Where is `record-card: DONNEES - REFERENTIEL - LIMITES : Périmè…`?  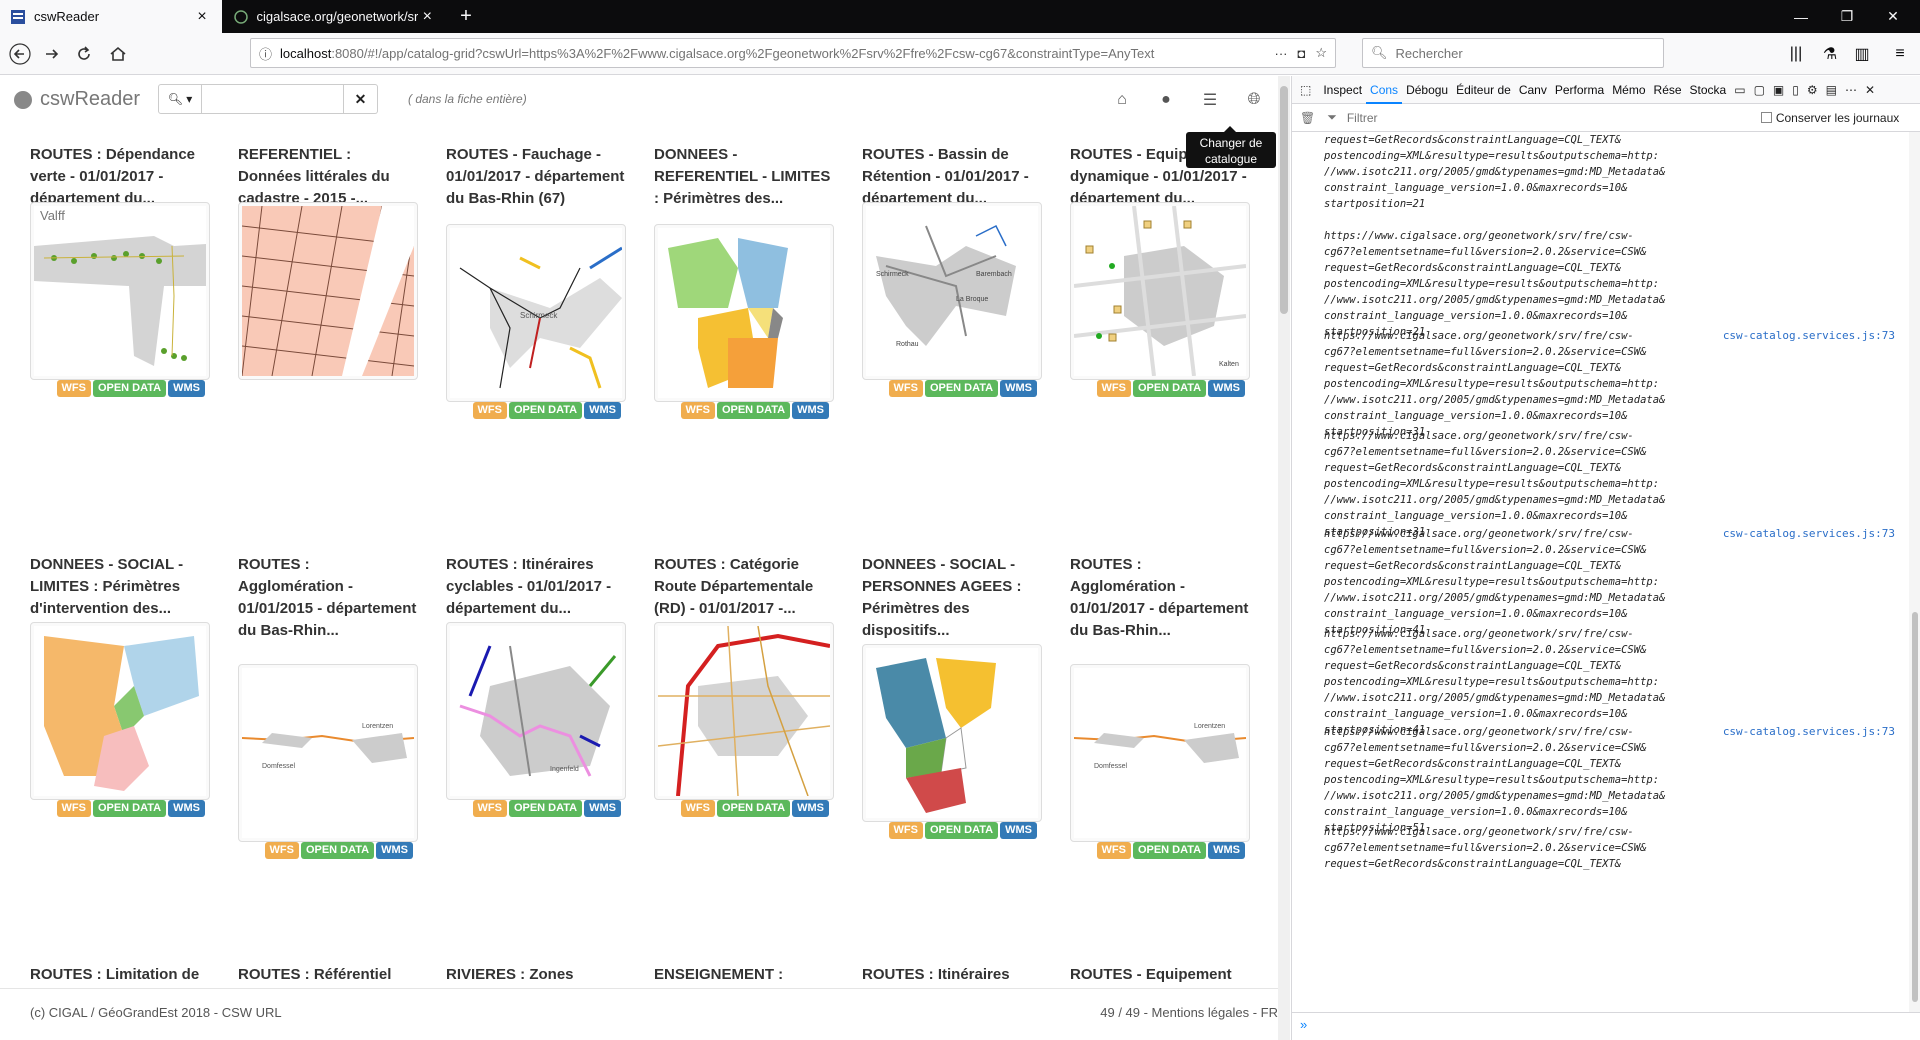 record-card: DONNEES - REFERENTIEL - LIMITES : Périmè… is located at coordinates (744, 281).